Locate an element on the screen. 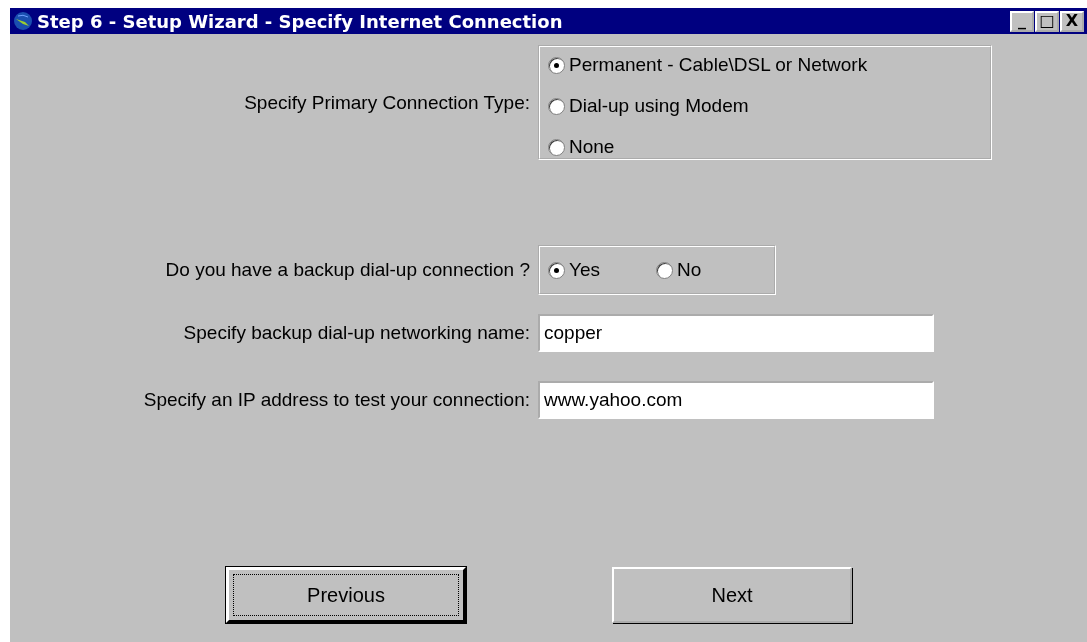 The width and height of the screenshot is (1087, 642). next-button: Next is located at coordinates (732, 595).